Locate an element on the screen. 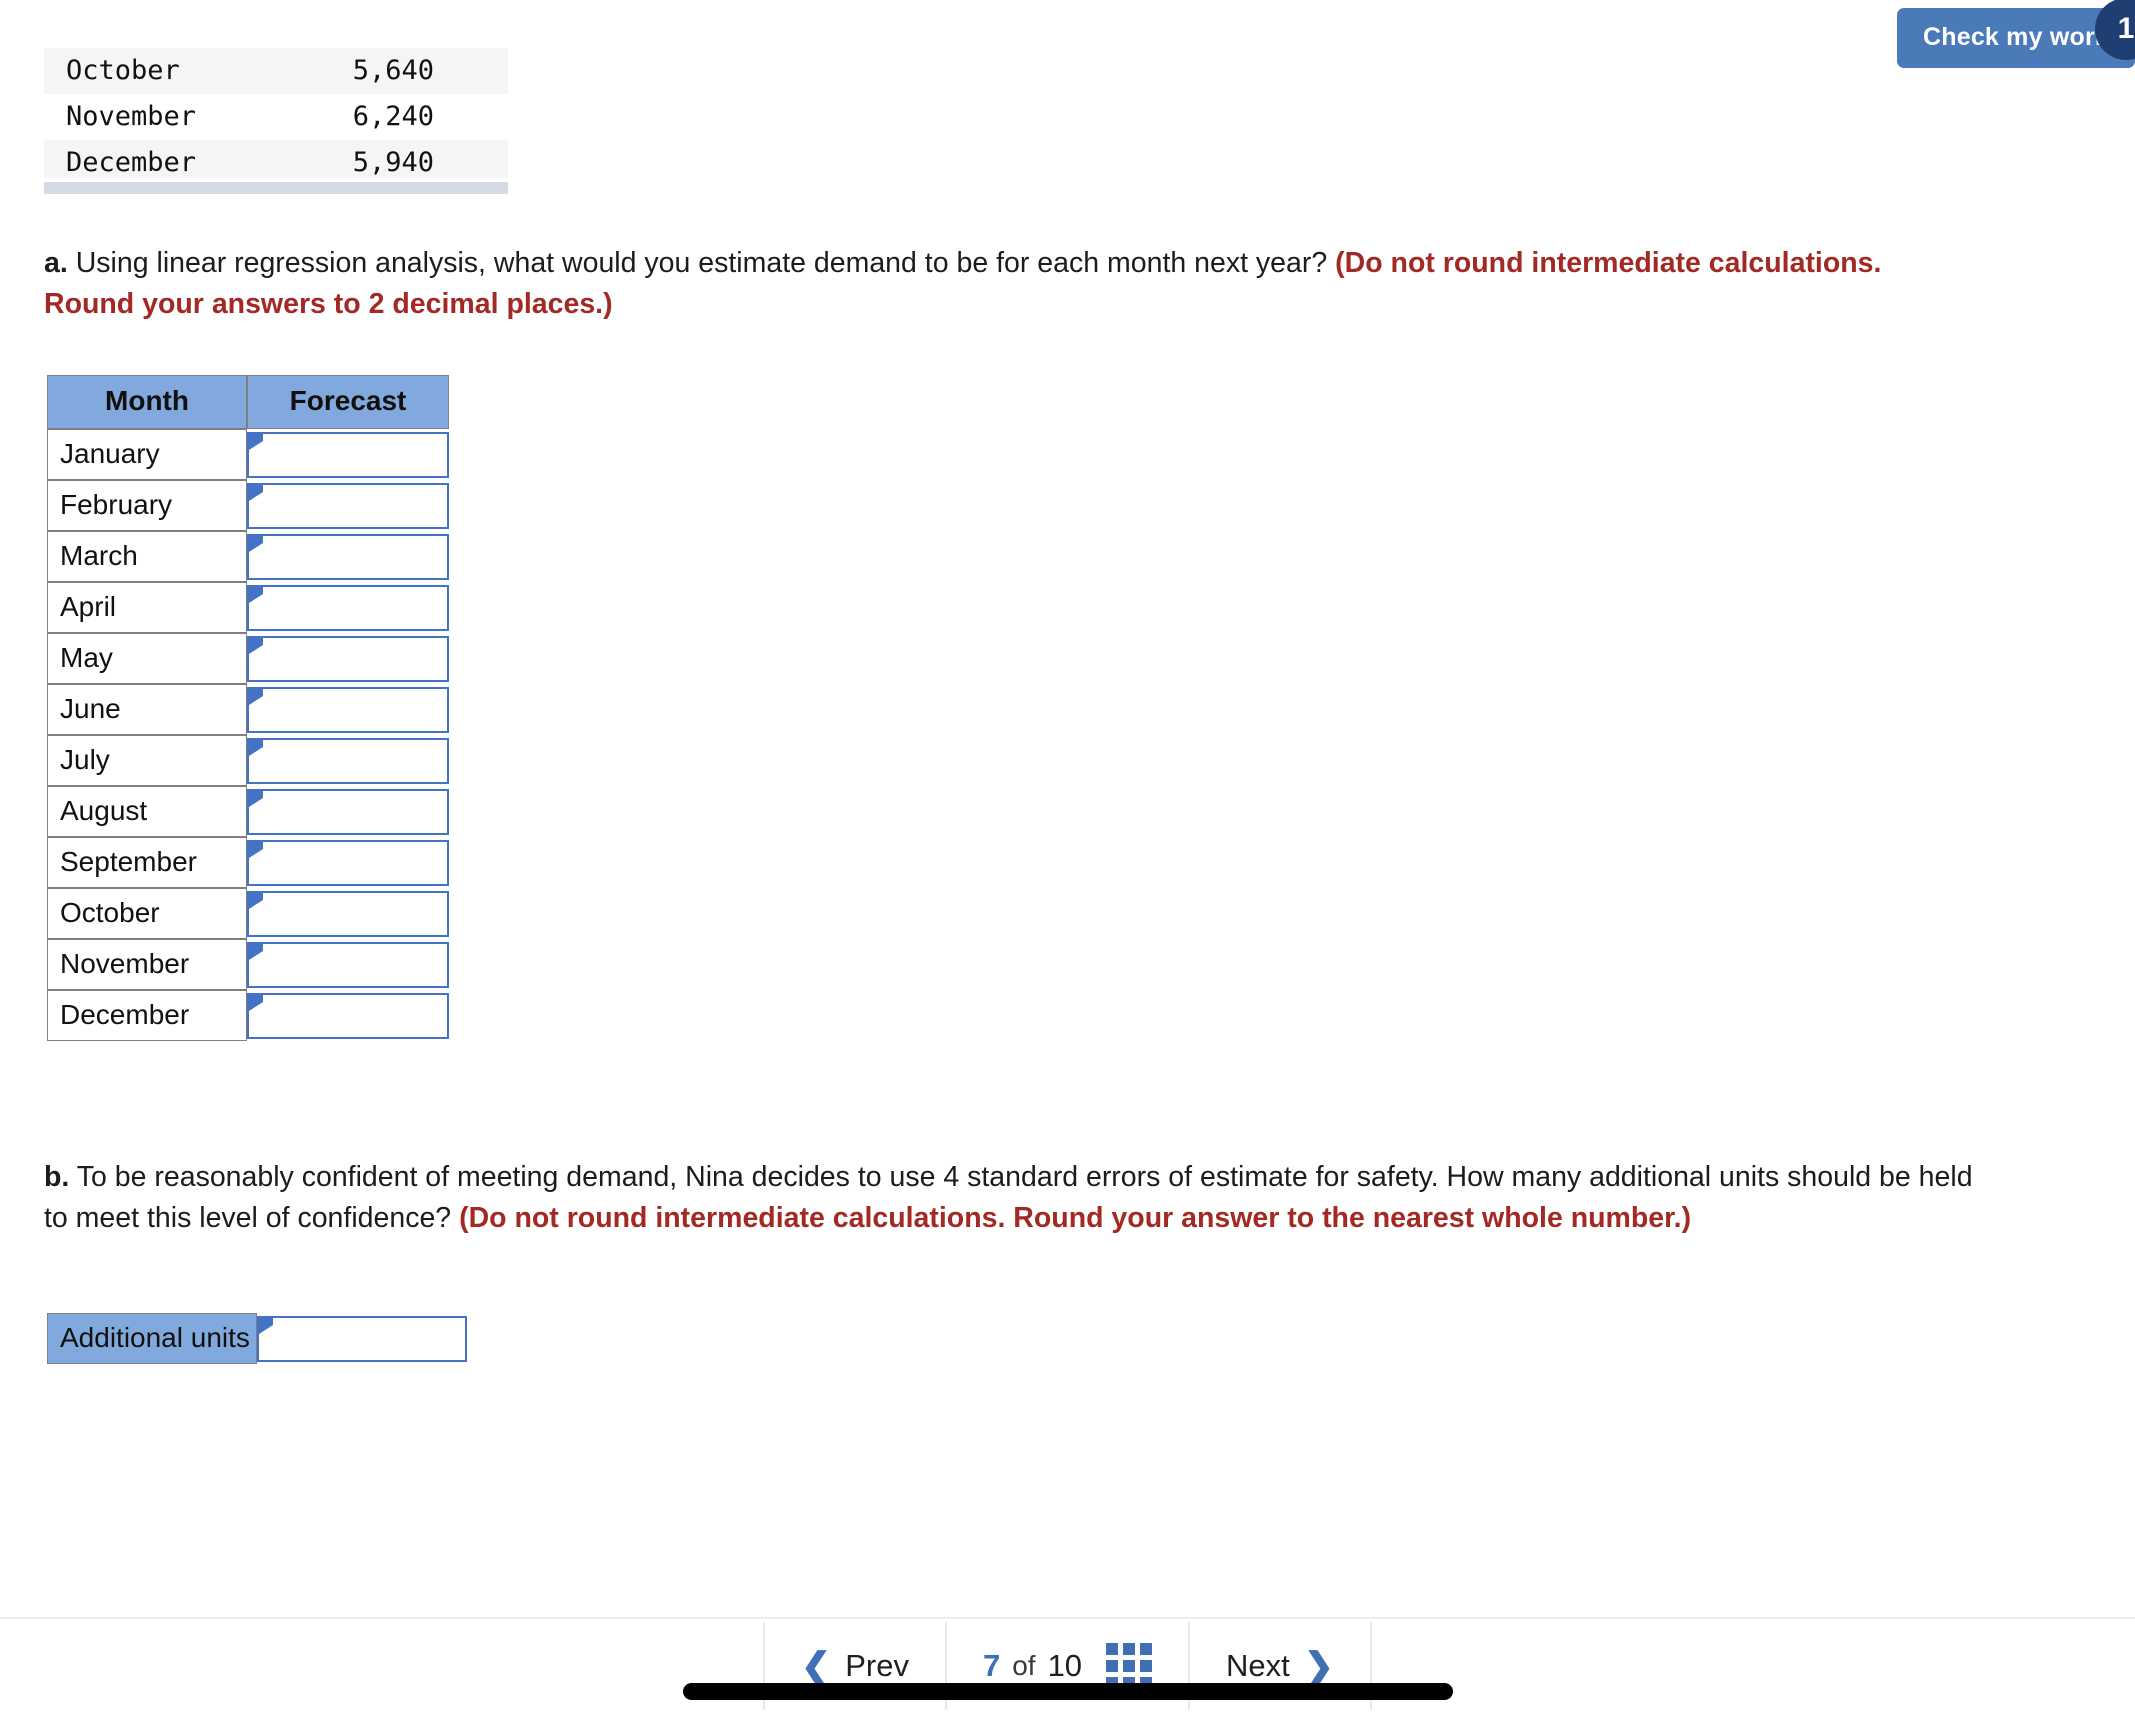 This screenshot has width=2135, height=1725. forecast-input-may is located at coordinates (348, 658).